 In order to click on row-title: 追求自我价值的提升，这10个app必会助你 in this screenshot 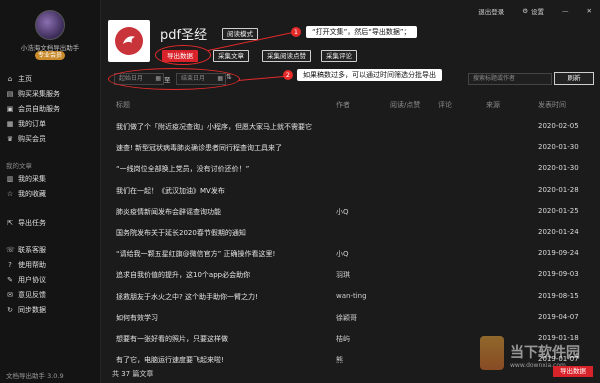, I will do `click(183, 275)`.